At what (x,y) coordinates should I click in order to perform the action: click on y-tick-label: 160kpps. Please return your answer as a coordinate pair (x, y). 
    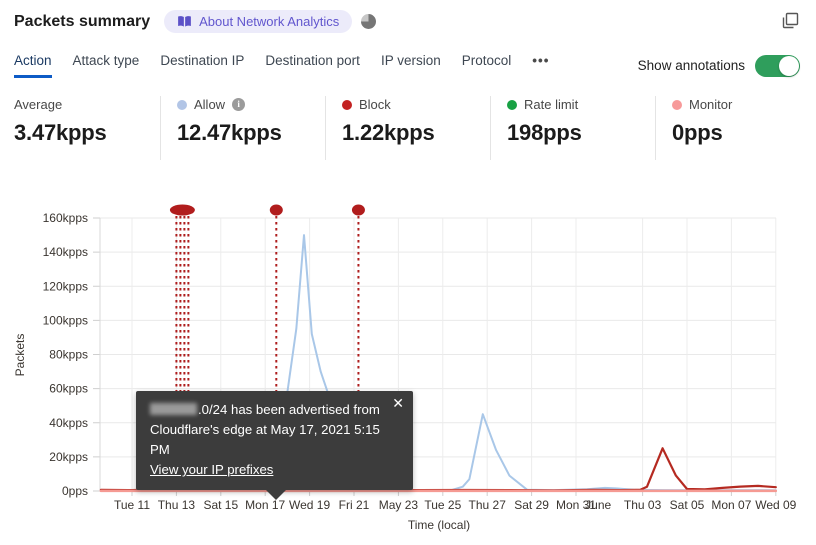
    Looking at the image, I should click on (65, 218).